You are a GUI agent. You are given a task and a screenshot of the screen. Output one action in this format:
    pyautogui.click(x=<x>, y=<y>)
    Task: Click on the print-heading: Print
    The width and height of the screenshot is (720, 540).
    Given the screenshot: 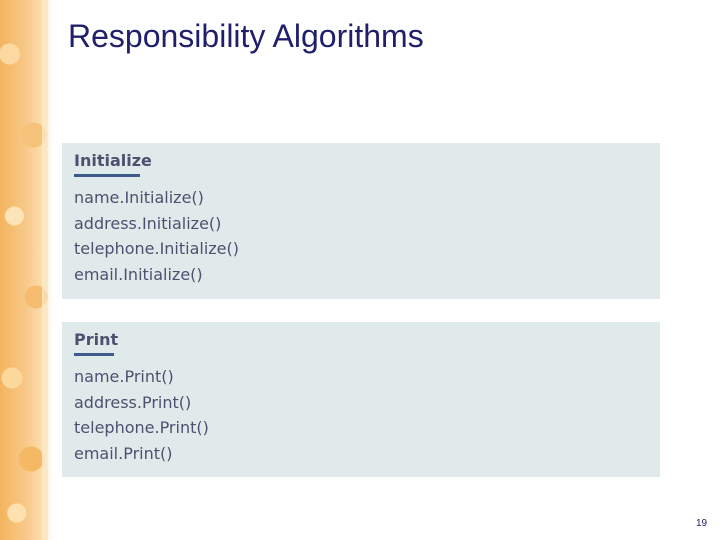 What is the action you would take?
    pyautogui.click(x=96, y=339)
    